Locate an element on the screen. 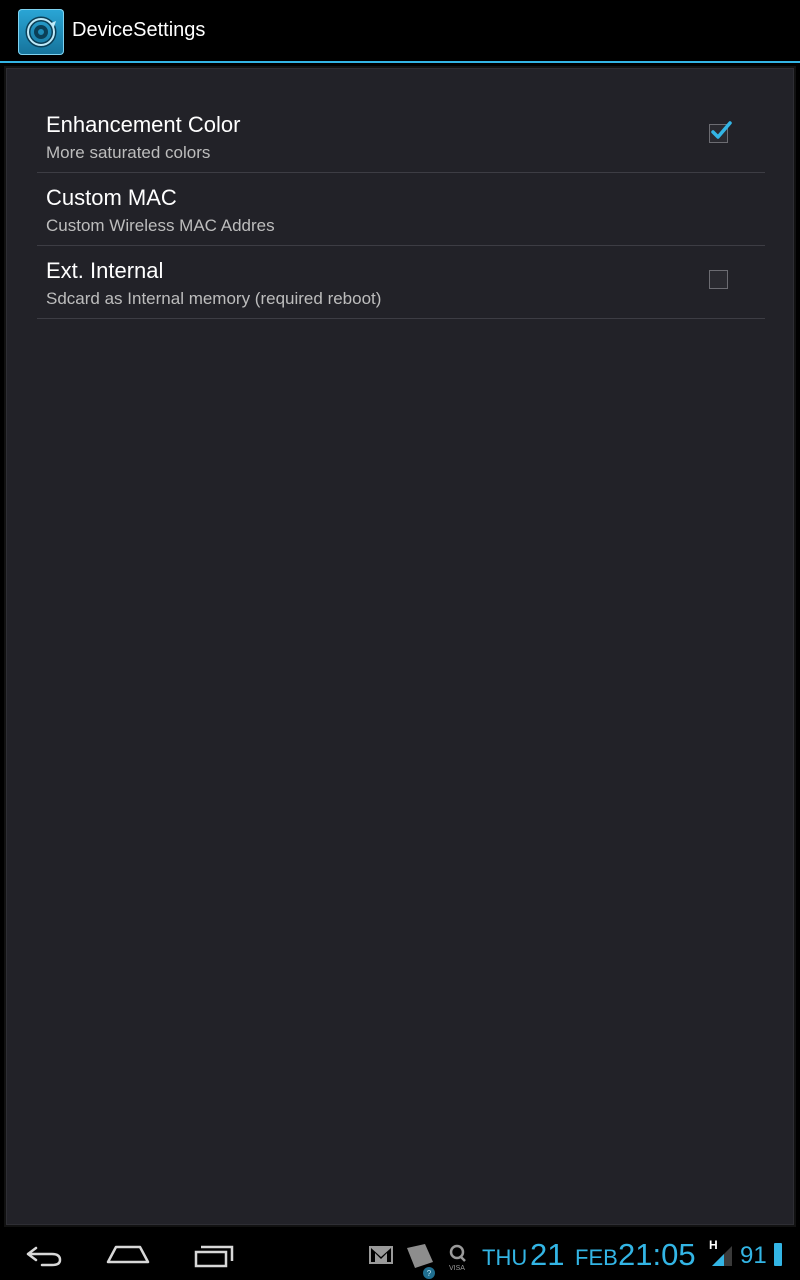  svg-text: VISA is located at coordinates (457, 1268).